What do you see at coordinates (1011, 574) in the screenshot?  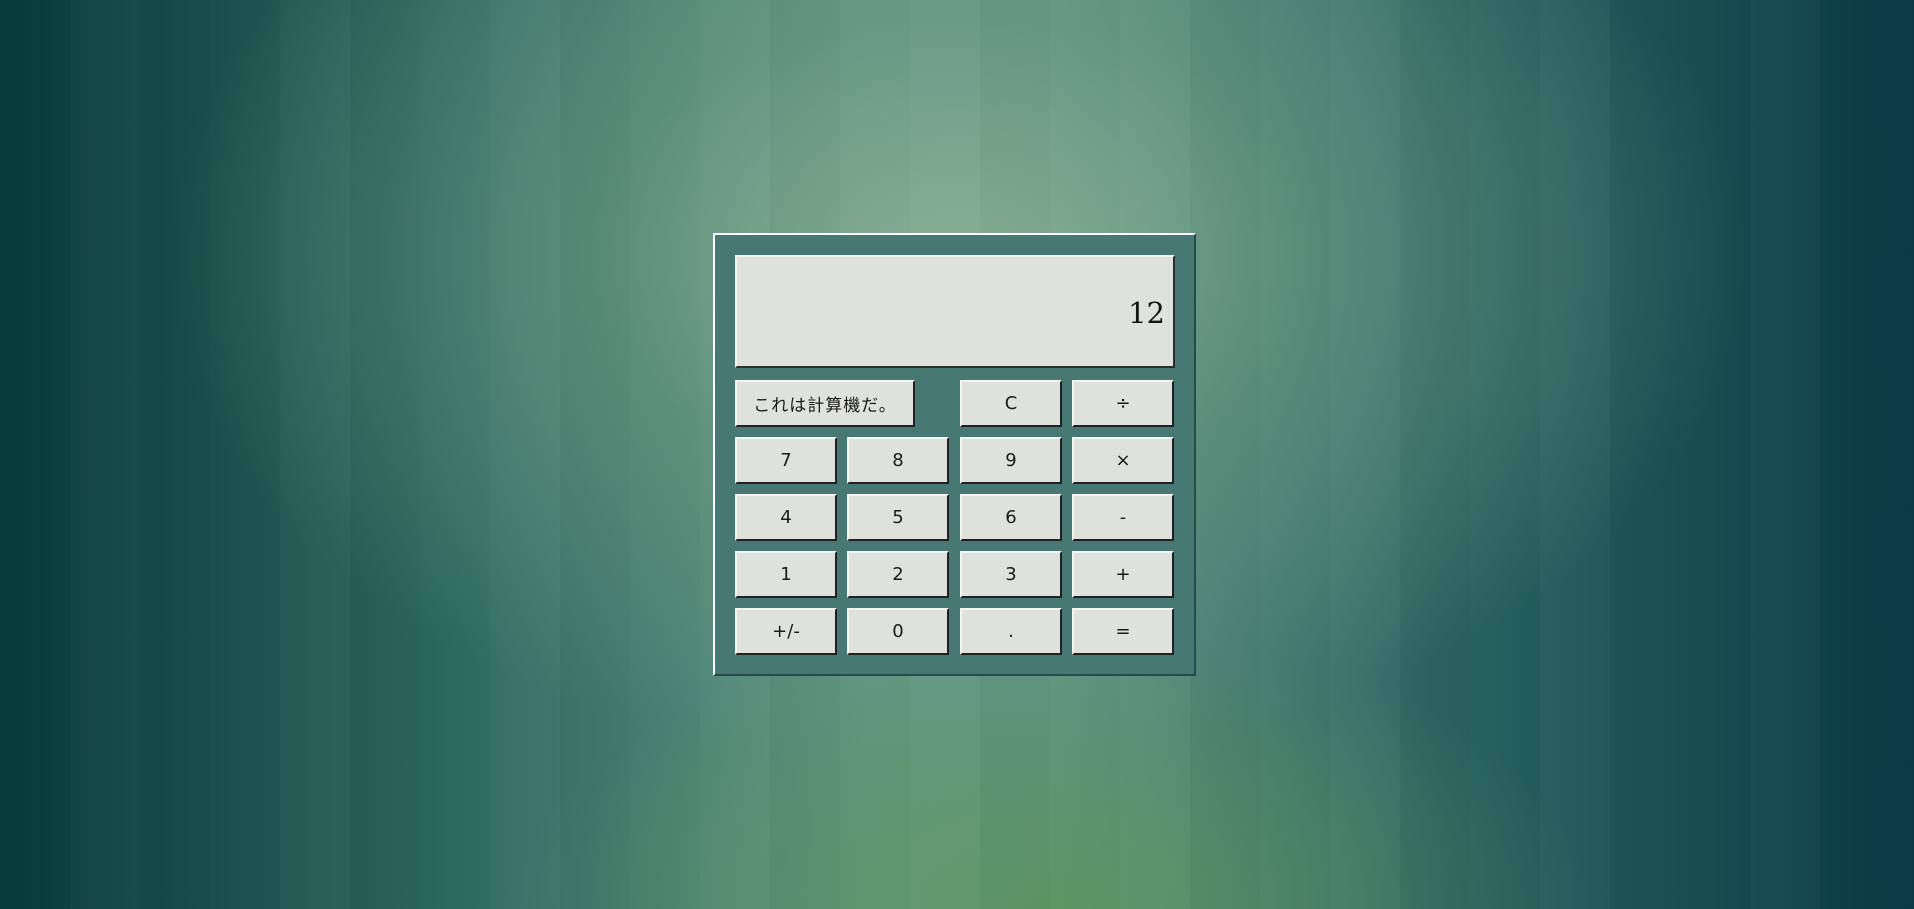 I see `digit-3-button: 3` at bounding box center [1011, 574].